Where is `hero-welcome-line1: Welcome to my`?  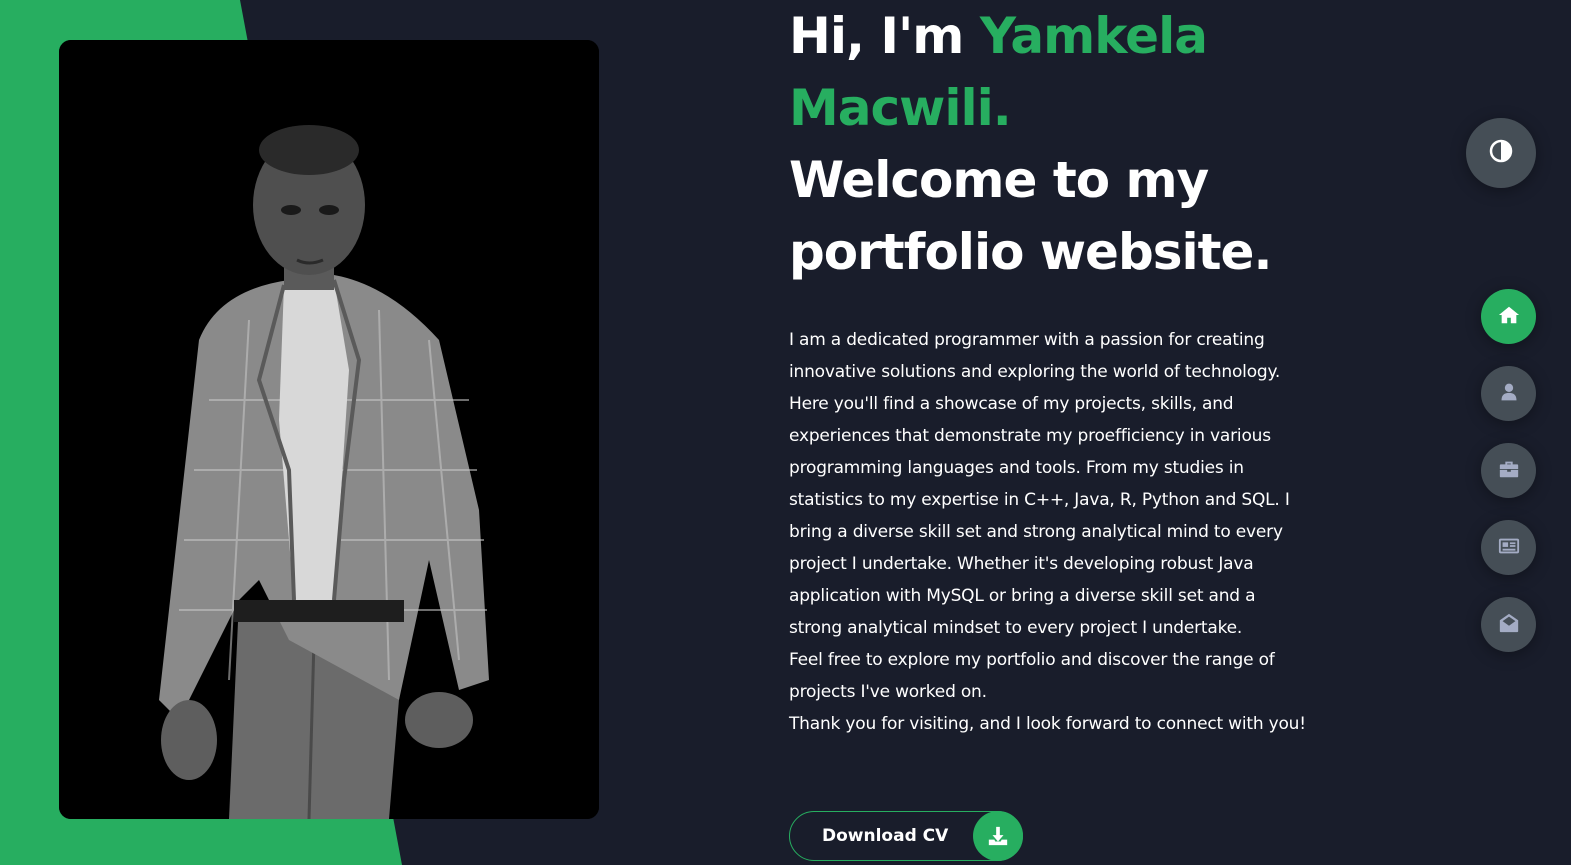 hero-welcome-line1: Welcome to my is located at coordinates (999, 180).